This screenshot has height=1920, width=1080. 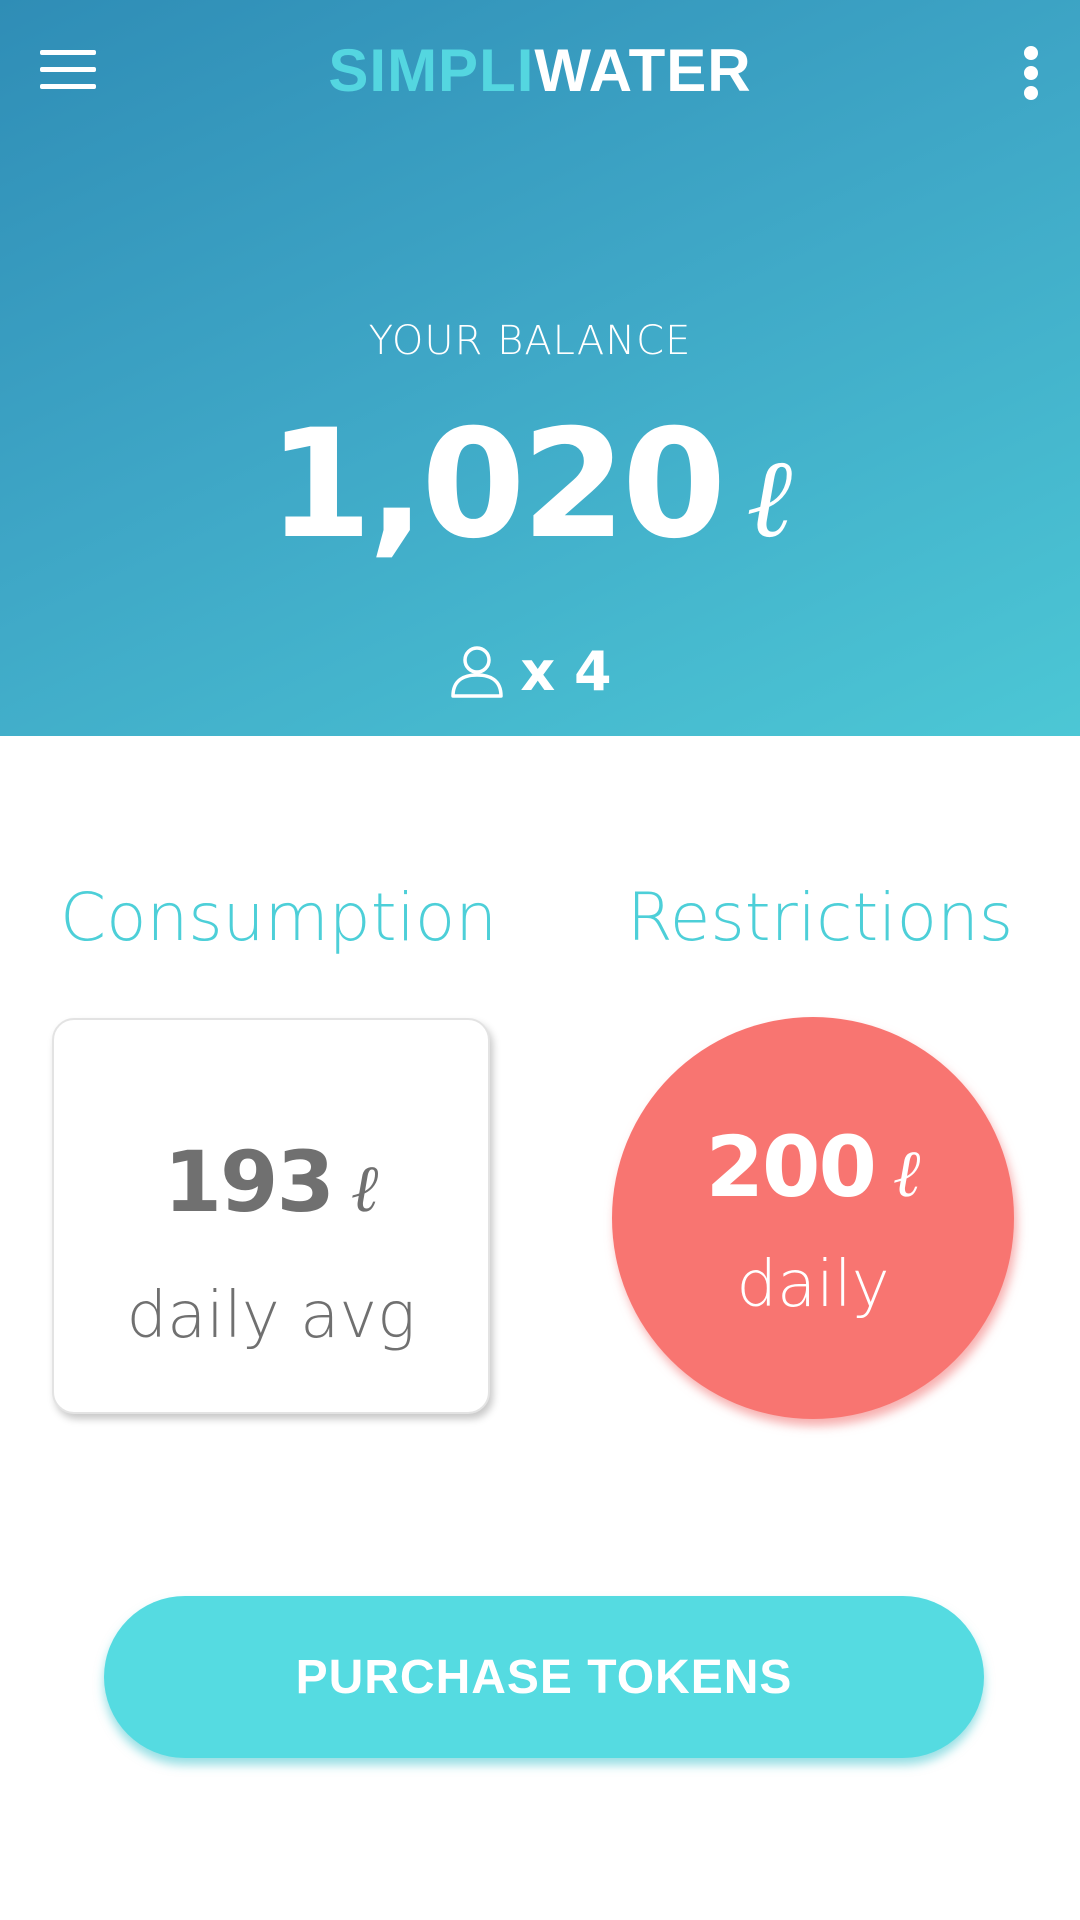 I want to click on consumption-card: 193 ℓ daily avg, so click(x=271, y=1216).